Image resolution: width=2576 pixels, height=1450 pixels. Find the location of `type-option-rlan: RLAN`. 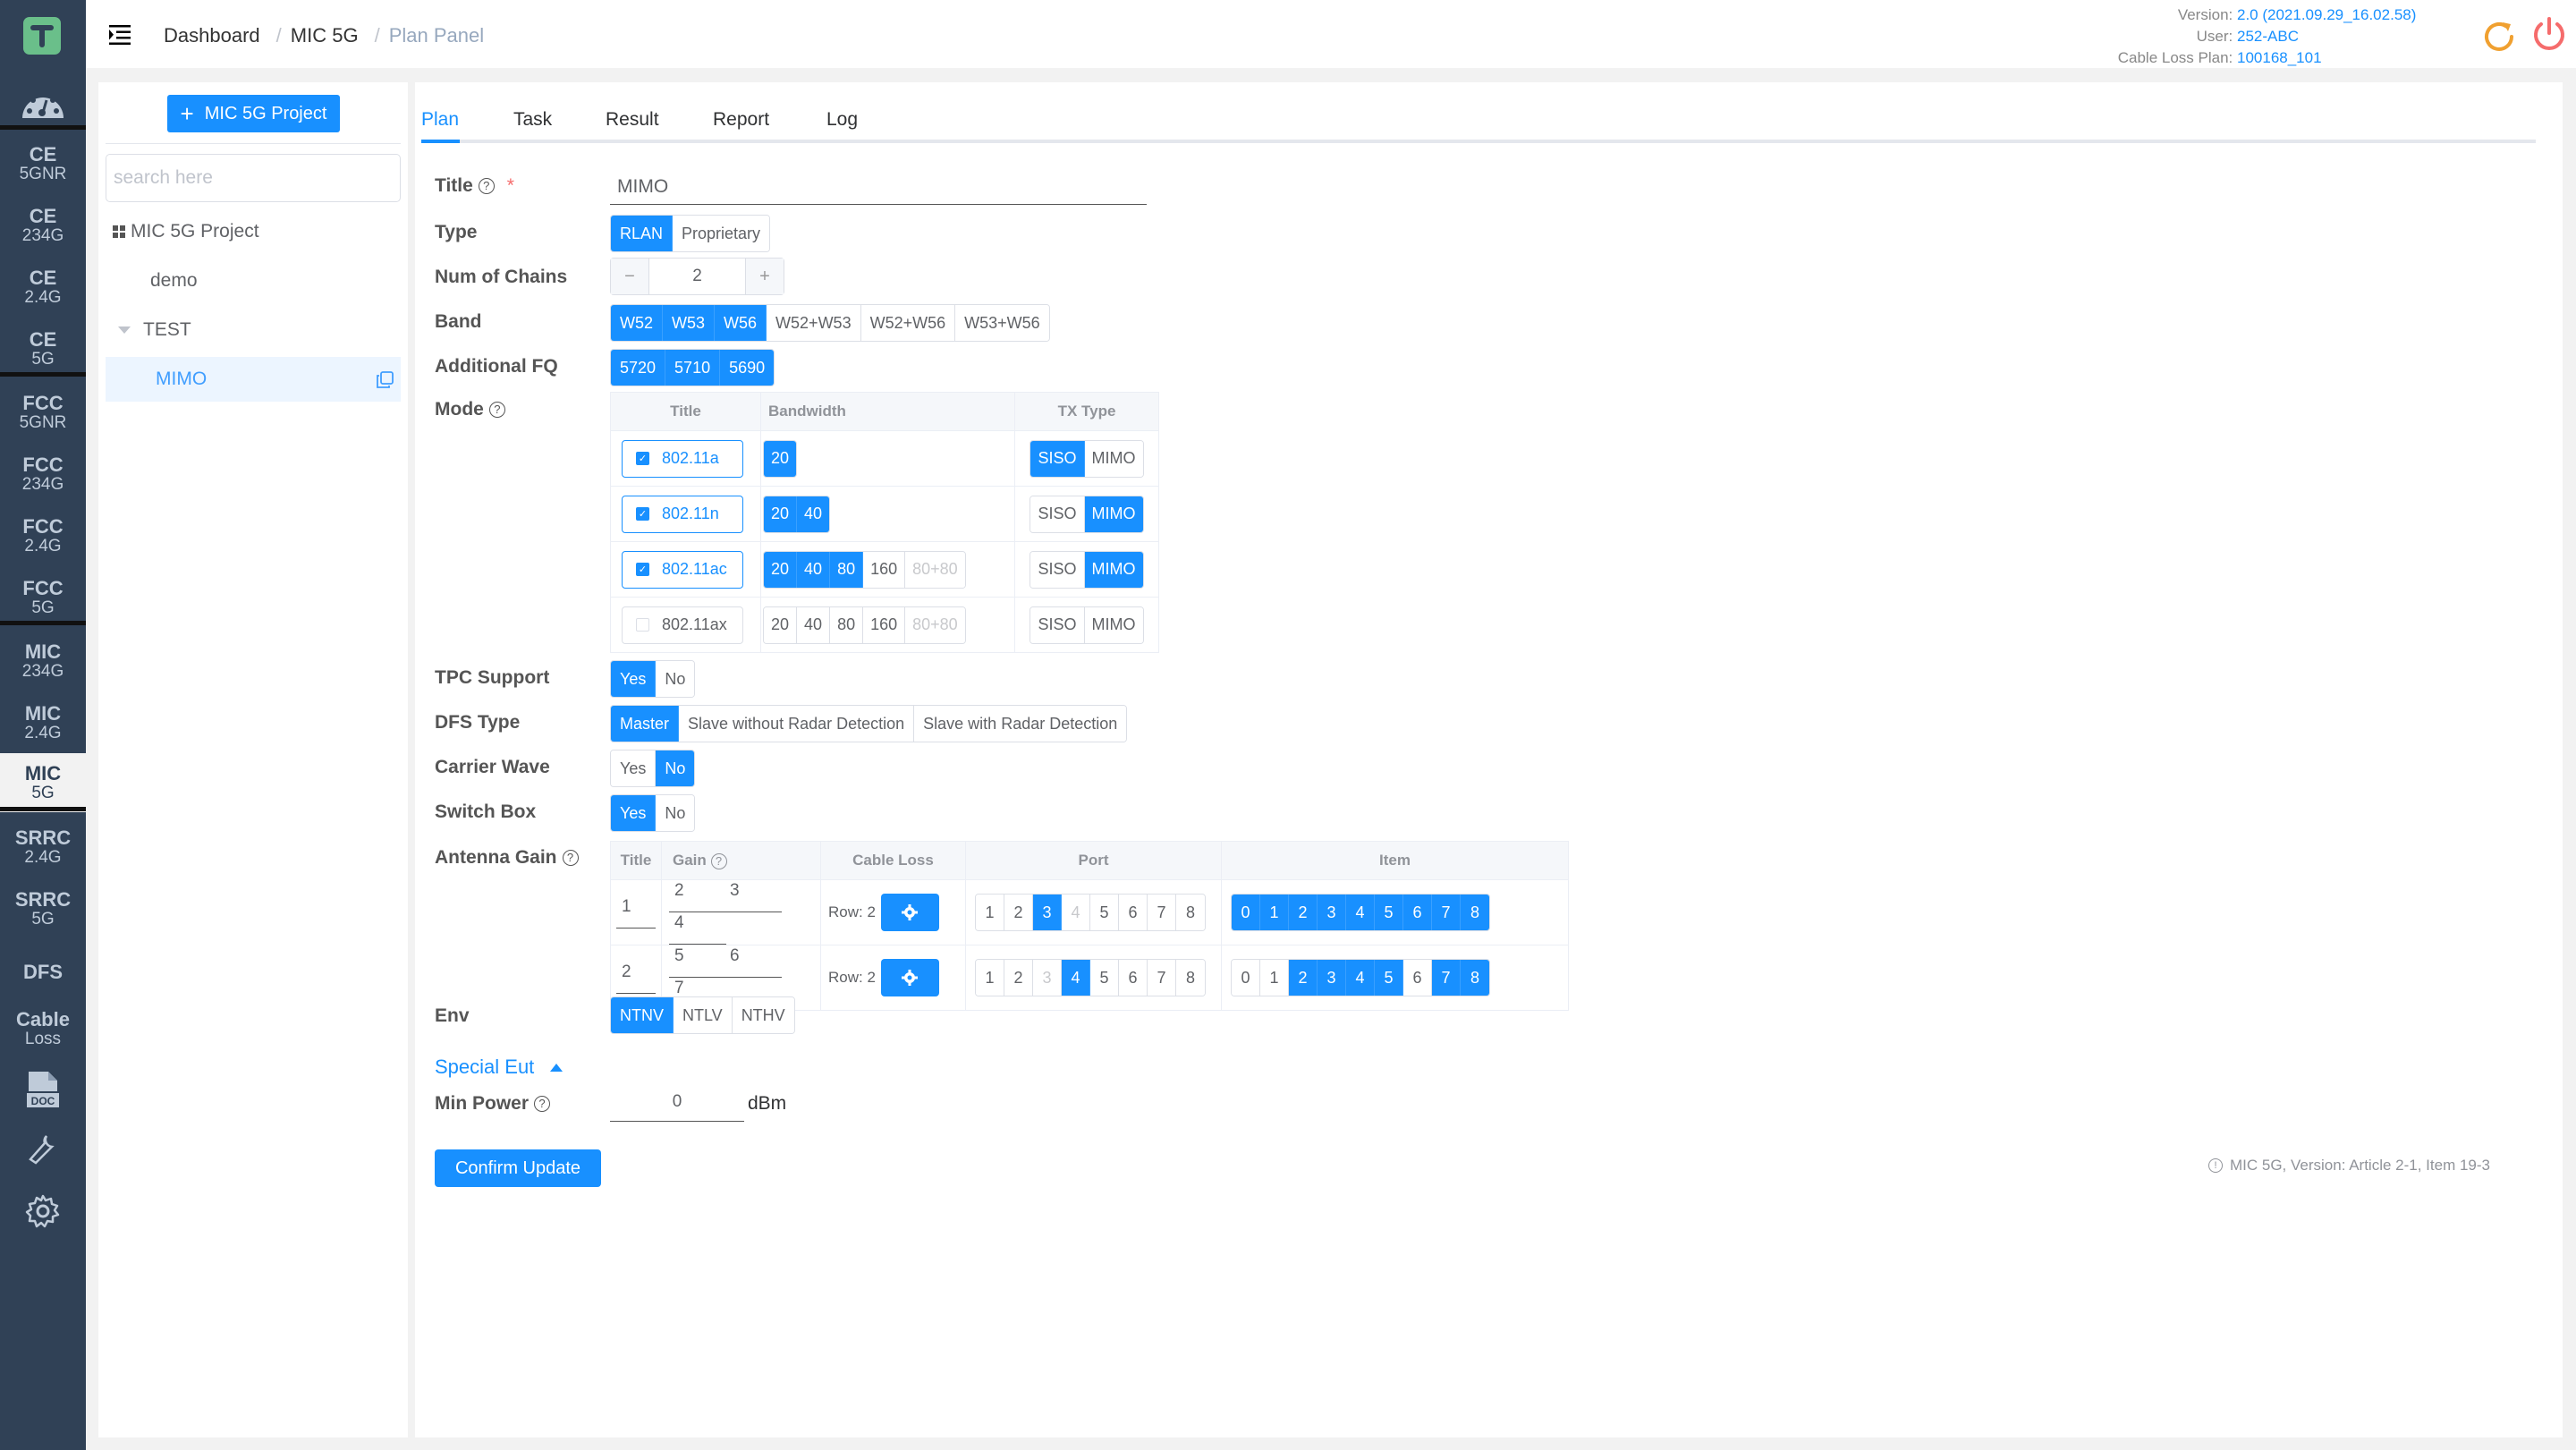

type-option-rlan: RLAN is located at coordinates (642, 234).